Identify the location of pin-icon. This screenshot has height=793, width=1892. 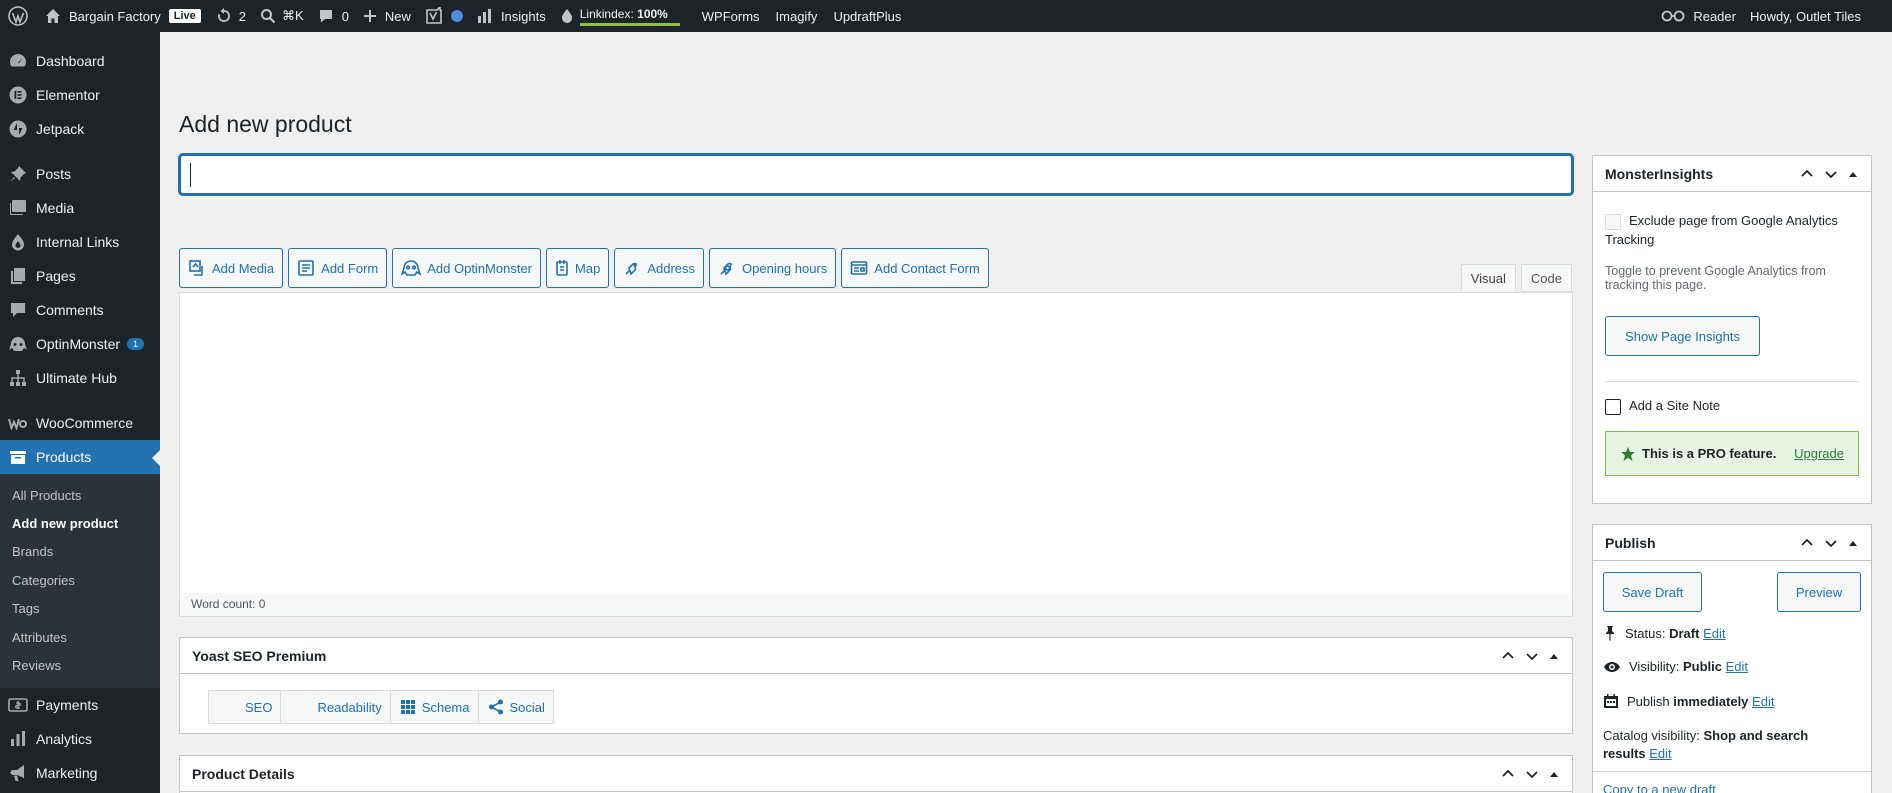
(18, 174).